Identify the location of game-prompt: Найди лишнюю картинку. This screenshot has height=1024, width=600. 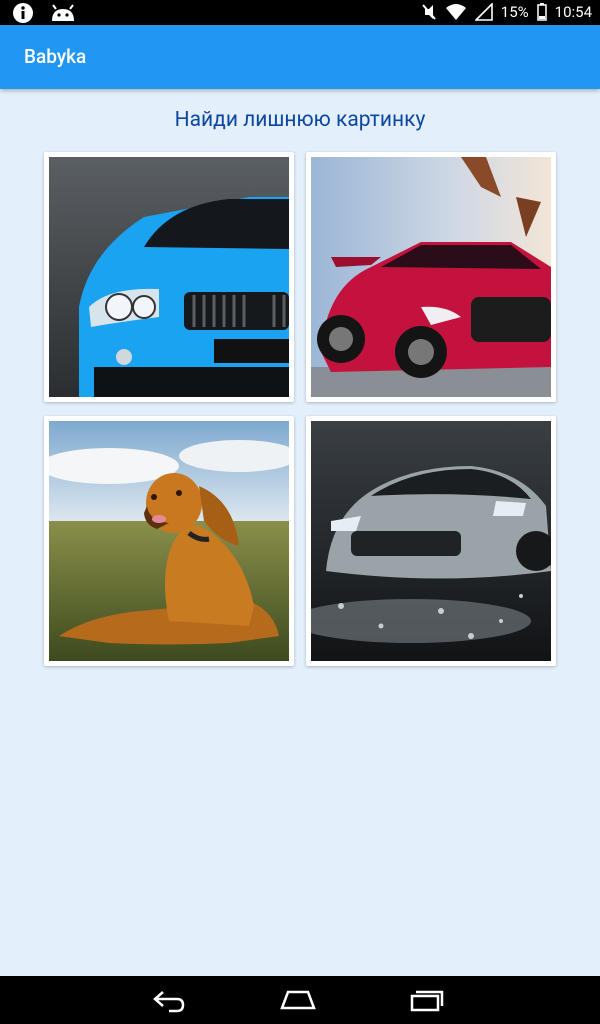
(300, 120).